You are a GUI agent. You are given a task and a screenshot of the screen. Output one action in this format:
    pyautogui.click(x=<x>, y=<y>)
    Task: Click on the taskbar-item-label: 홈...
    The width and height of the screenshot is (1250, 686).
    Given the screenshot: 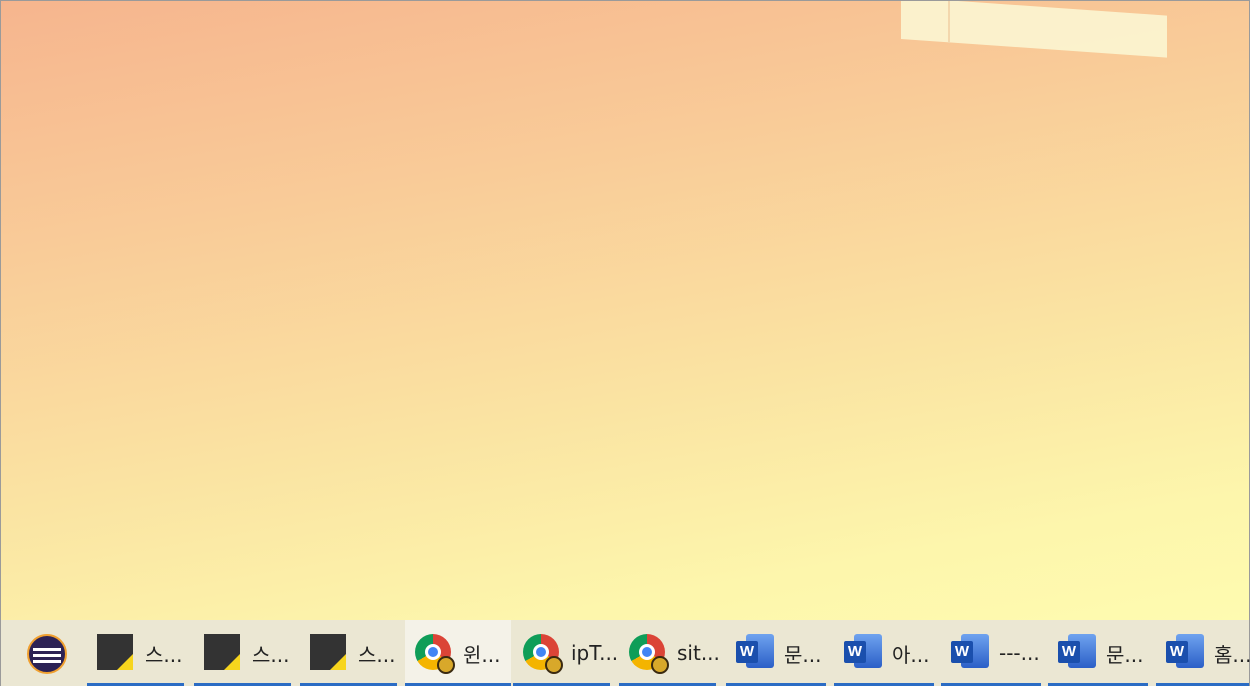 What is the action you would take?
    pyautogui.click(x=1232, y=654)
    